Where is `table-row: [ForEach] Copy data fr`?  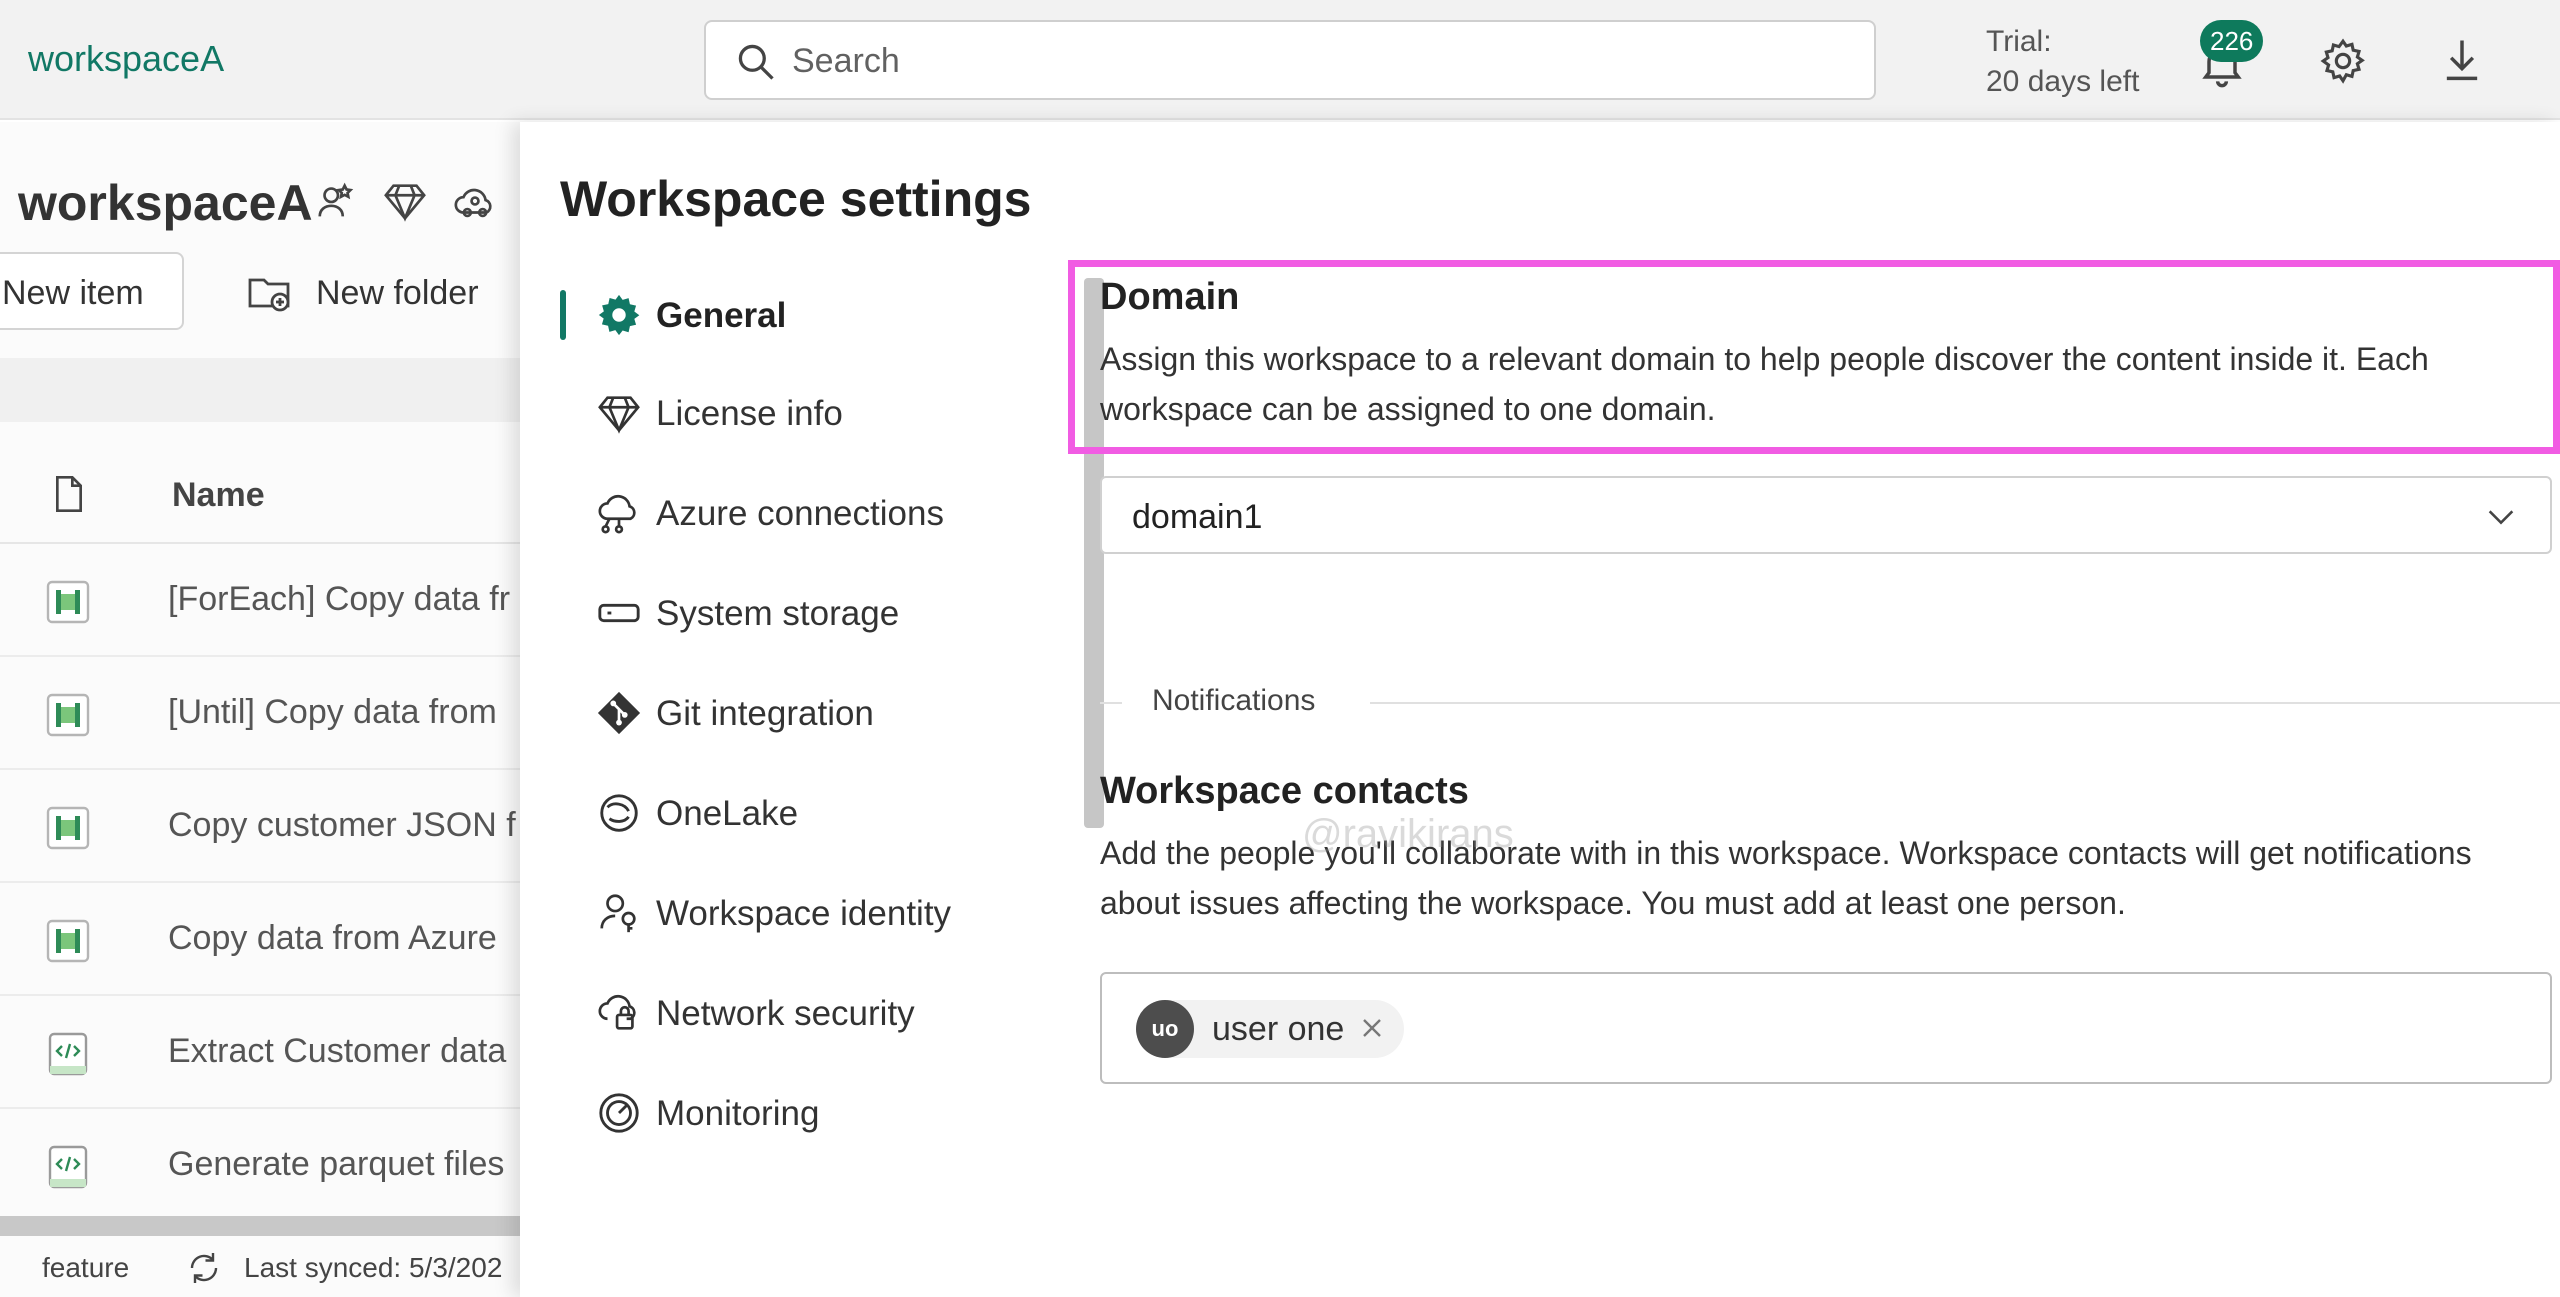
table-row: [ForEach] Copy data fr is located at coordinates (260, 600).